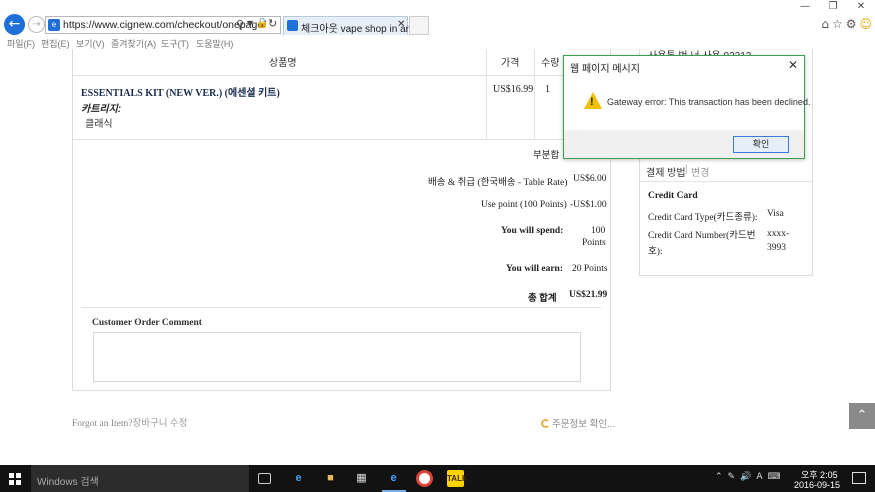 The width and height of the screenshot is (875, 492). What do you see at coordinates (759, 477) in the screenshot?
I see `language-icon: A` at bounding box center [759, 477].